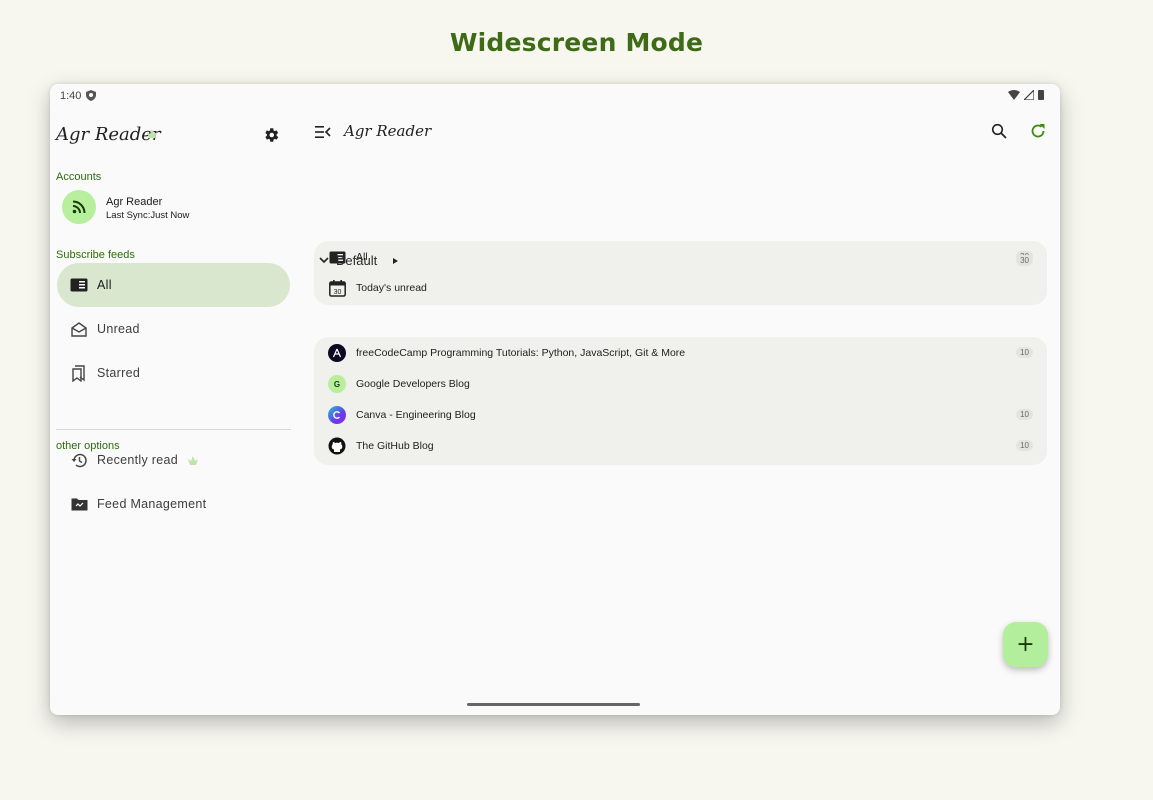 The height and width of the screenshot is (800, 1153). What do you see at coordinates (177, 208) in the screenshot?
I see `account-item: Agr Reader Last Sync:Just Now` at bounding box center [177, 208].